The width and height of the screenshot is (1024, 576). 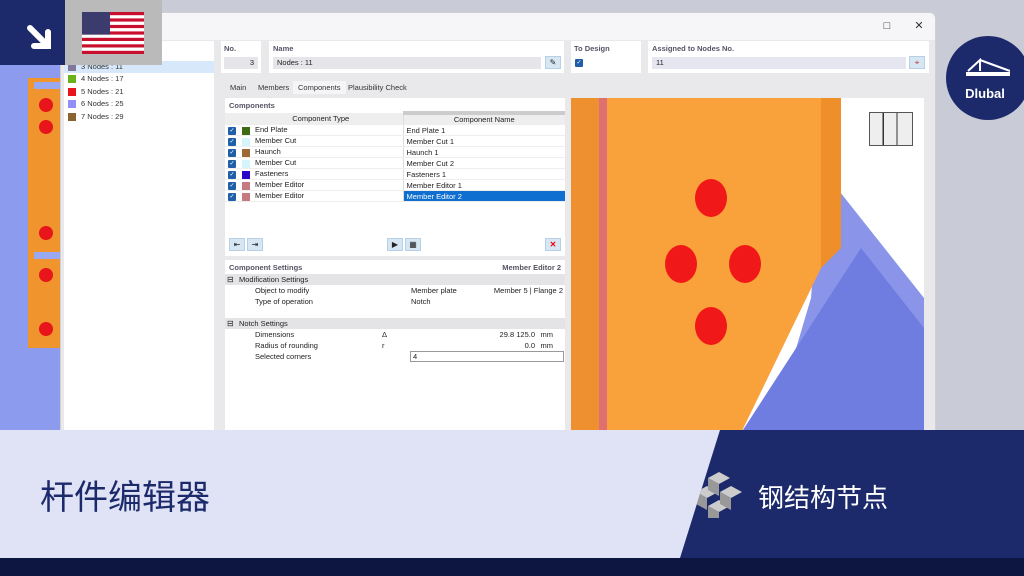 What do you see at coordinates (139, 79) in the screenshot?
I see `node-list-item: 4 Nodes : 17` at bounding box center [139, 79].